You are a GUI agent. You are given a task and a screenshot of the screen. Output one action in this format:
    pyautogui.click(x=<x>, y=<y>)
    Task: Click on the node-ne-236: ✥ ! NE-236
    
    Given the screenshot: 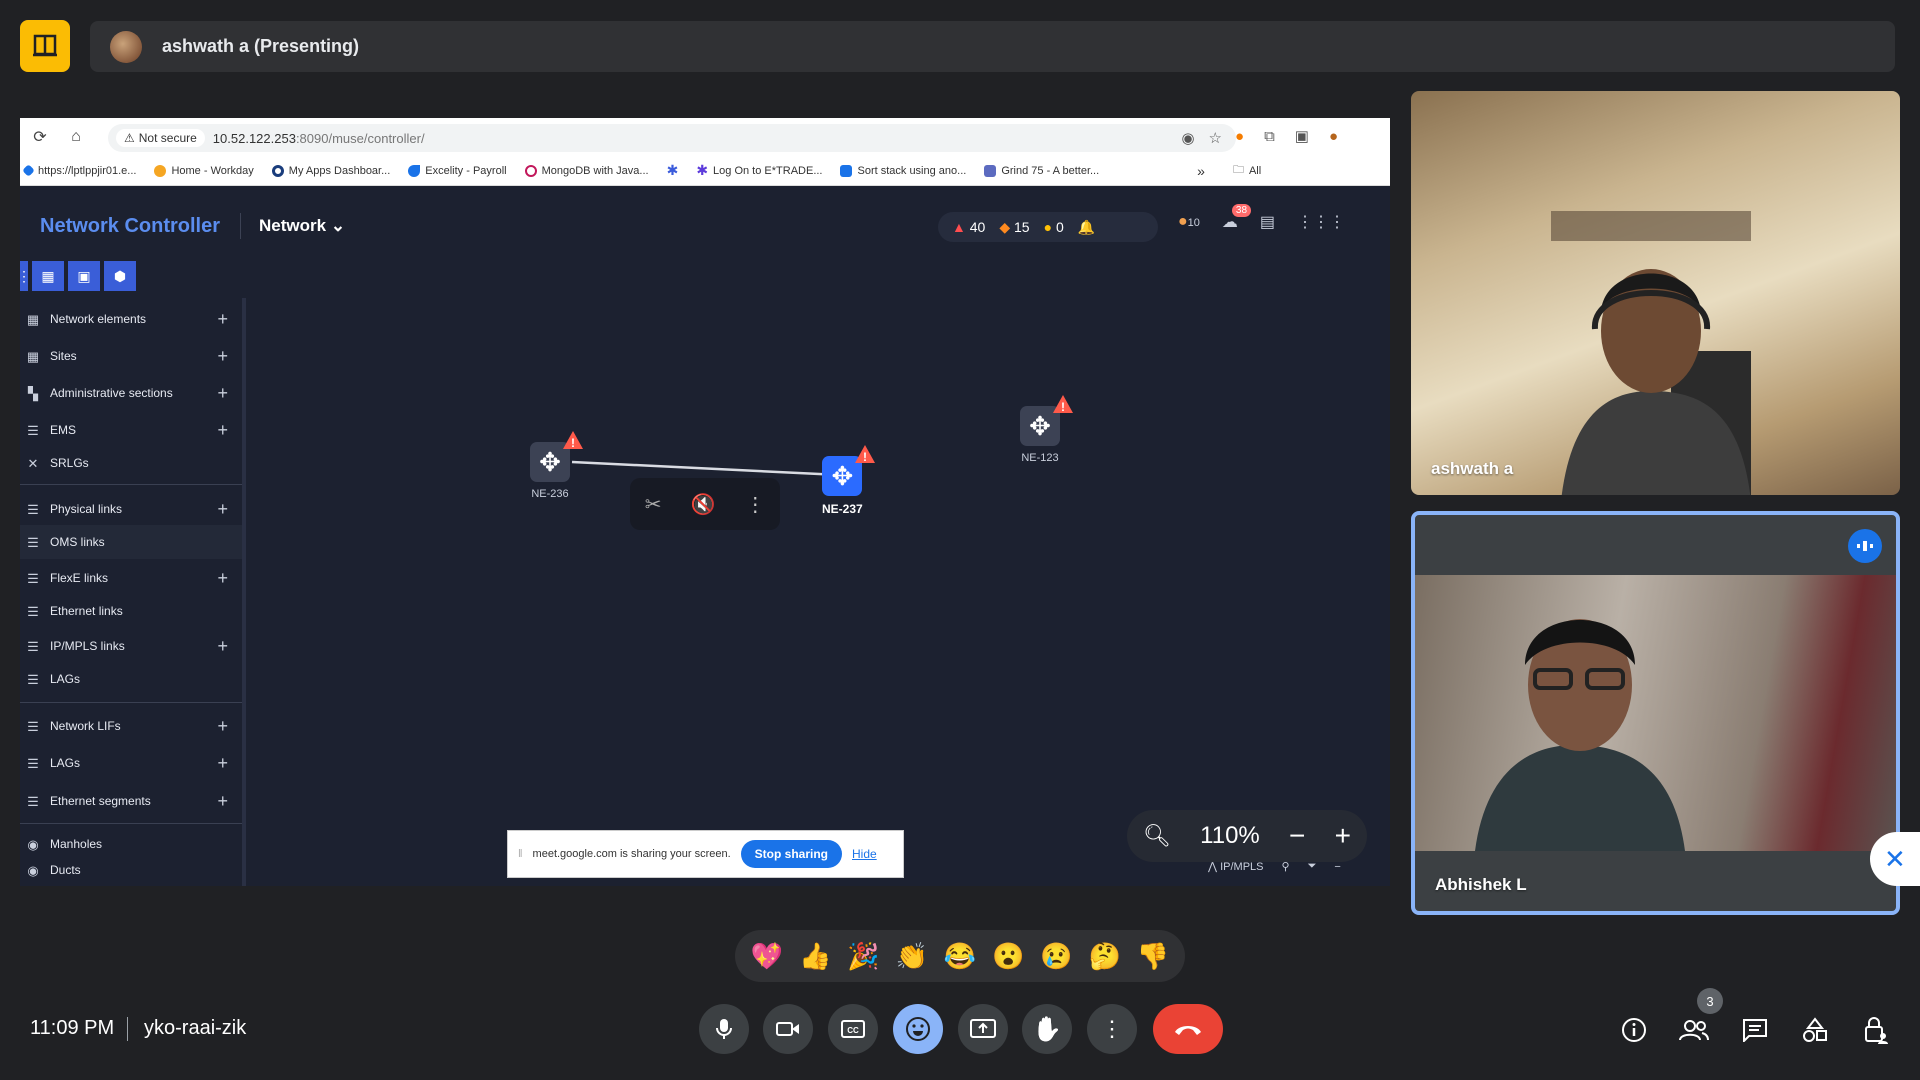 What is the action you would take?
    pyautogui.click(x=556, y=465)
    